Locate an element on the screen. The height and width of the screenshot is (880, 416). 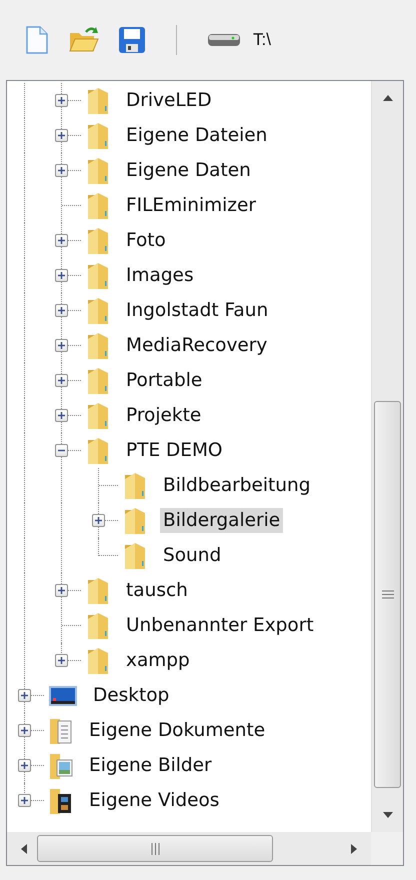
folder-item: Bildbearbeitung is located at coordinates (237, 485).